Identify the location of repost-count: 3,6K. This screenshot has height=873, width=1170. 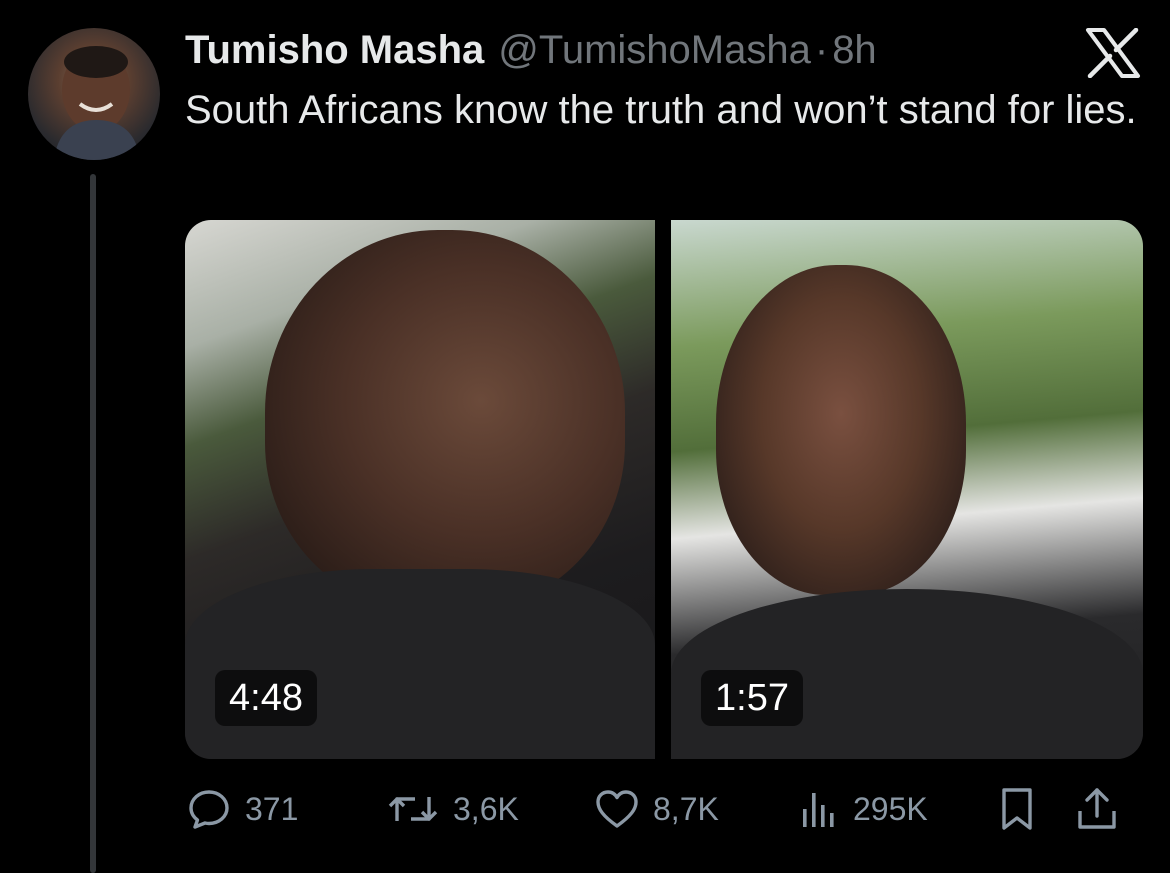
(486, 808).